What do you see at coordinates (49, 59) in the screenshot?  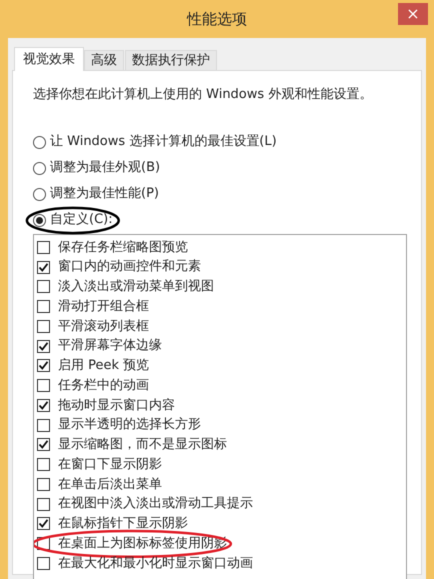 I see `tab: 视觉效果` at bounding box center [49, 59].